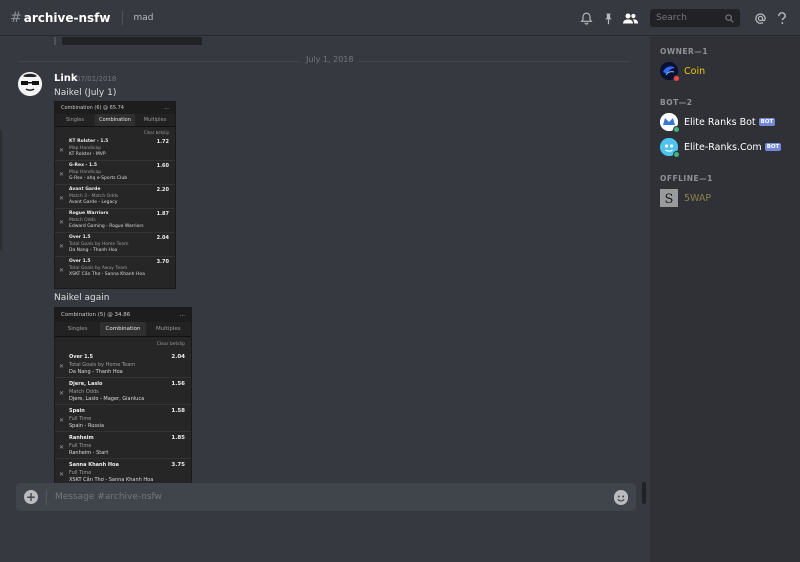 This screenshot has height=562, width=800. I want to click on channel-header: # archive-nsfw mad Search, so click(400, 18).